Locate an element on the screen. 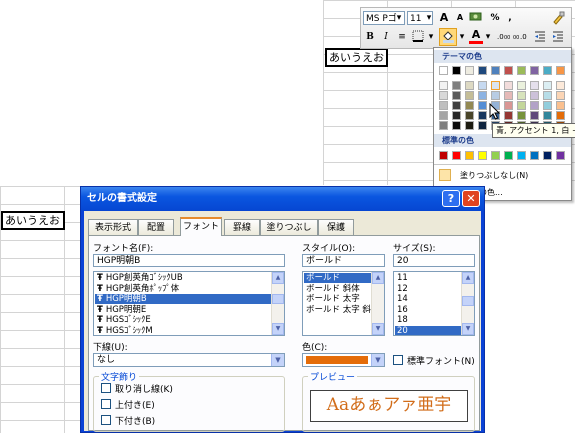 This screenshot has height=433, width=575. font-list-item: Ŧ HGP創英角ｺﾞｼｯｸUB is located at coordinates (183, 278).